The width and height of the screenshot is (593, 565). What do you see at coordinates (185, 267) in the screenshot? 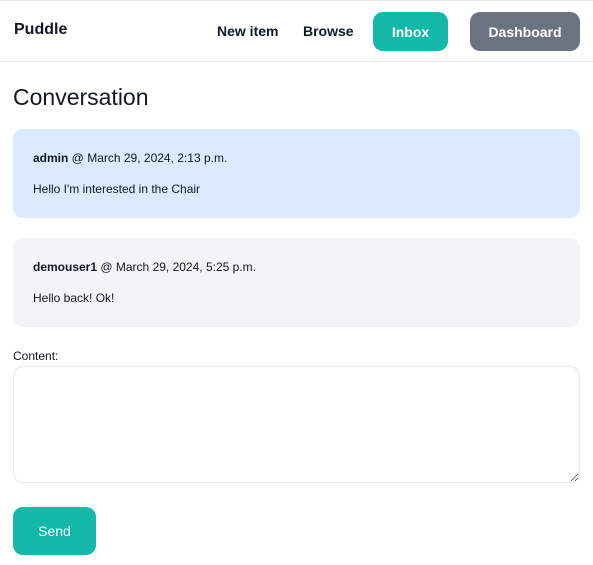
I see `message-timestamp: March 29, 2024, 5:25 p.m.` at bounding box center [185, 267].